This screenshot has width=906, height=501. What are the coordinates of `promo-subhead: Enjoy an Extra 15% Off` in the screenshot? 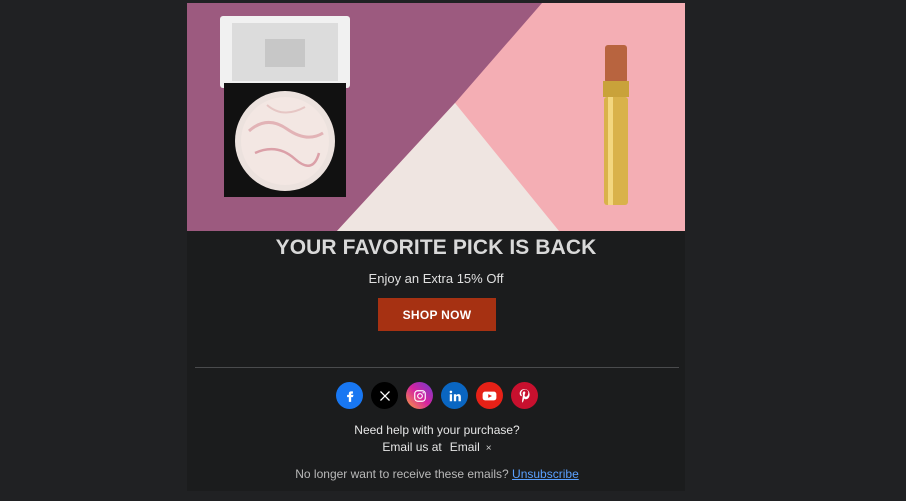 It's located at (436, 278).